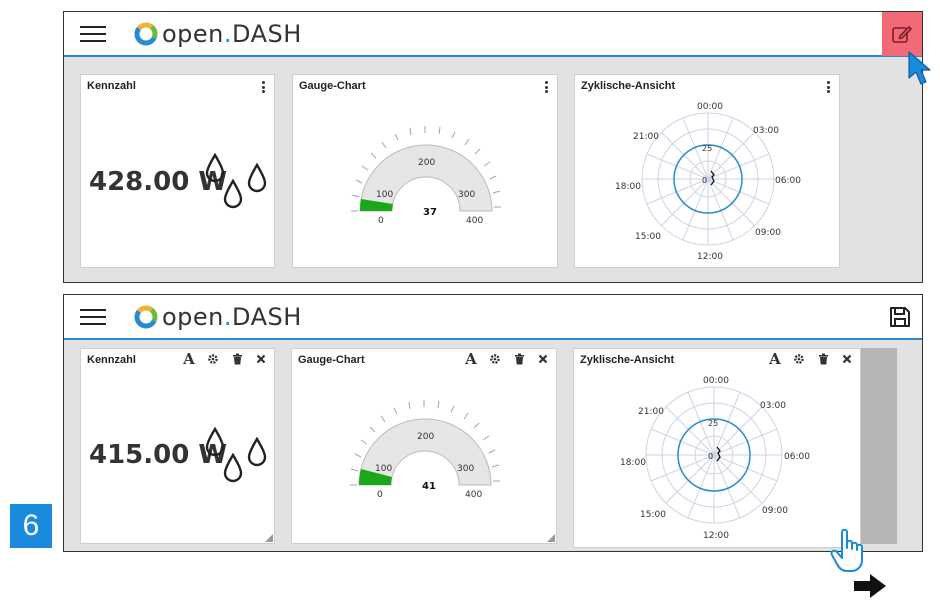  I want to click on arrow-right-icon, so click(870, 586).